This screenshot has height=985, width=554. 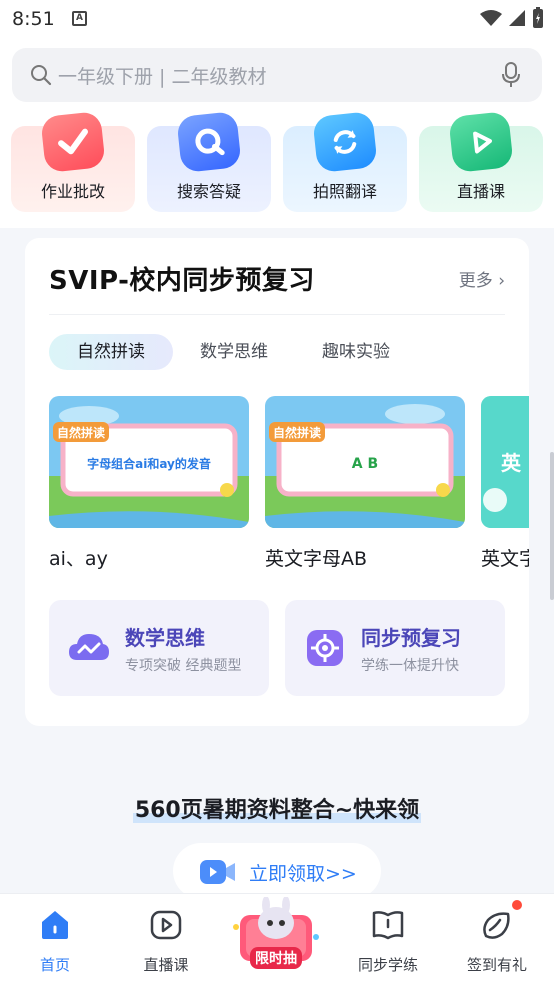 I want to click on tab-math-thinking: 数学思维, so click(x=234, y=352).